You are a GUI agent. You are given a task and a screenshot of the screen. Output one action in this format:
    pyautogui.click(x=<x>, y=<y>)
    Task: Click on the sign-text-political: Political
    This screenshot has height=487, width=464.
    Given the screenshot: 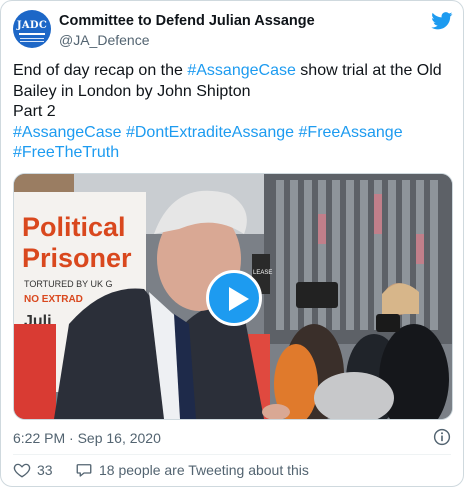 What is the action you would take?
    pyautogui.click(x=74, y=227)
    